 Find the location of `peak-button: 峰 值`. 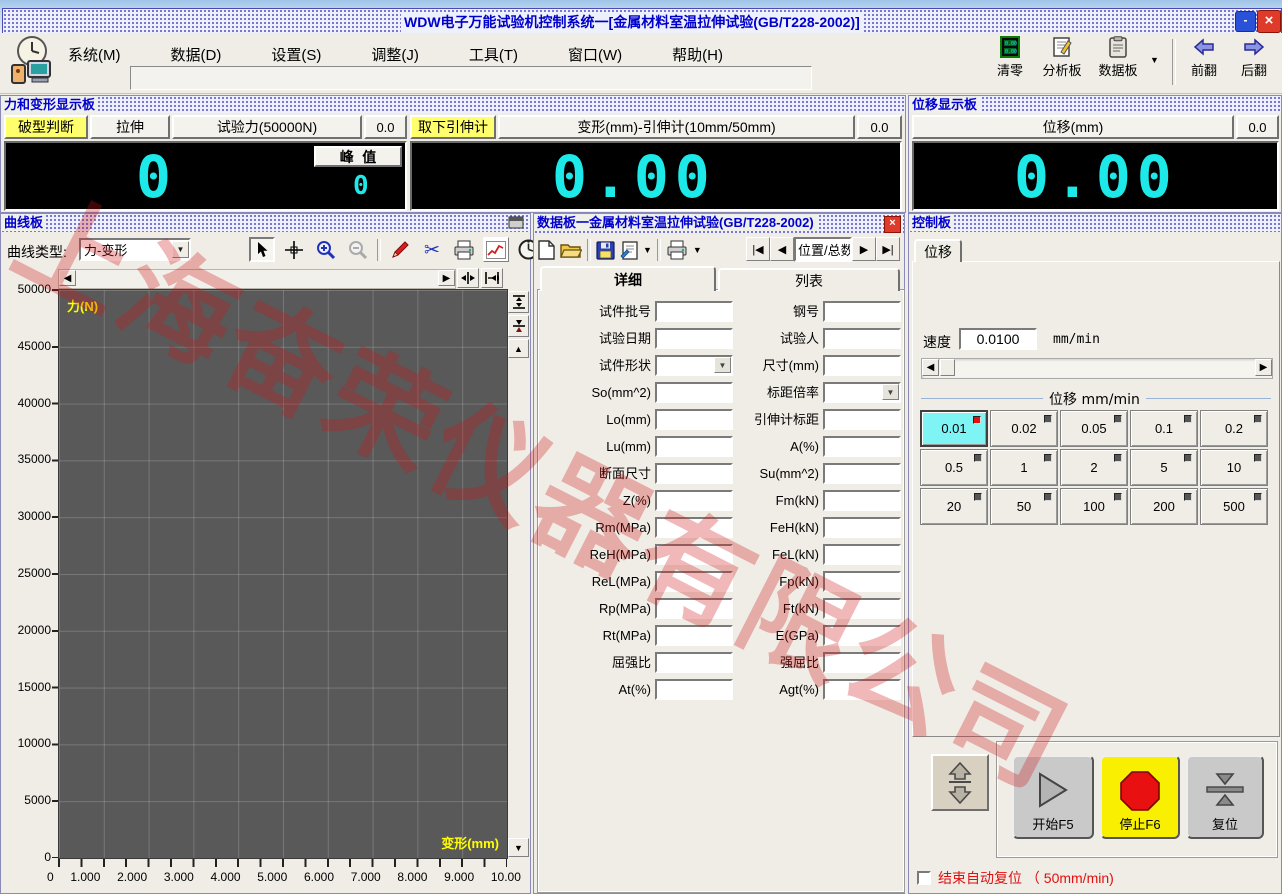

peak-button: 峰 值 is located at coordinates (358, 156).